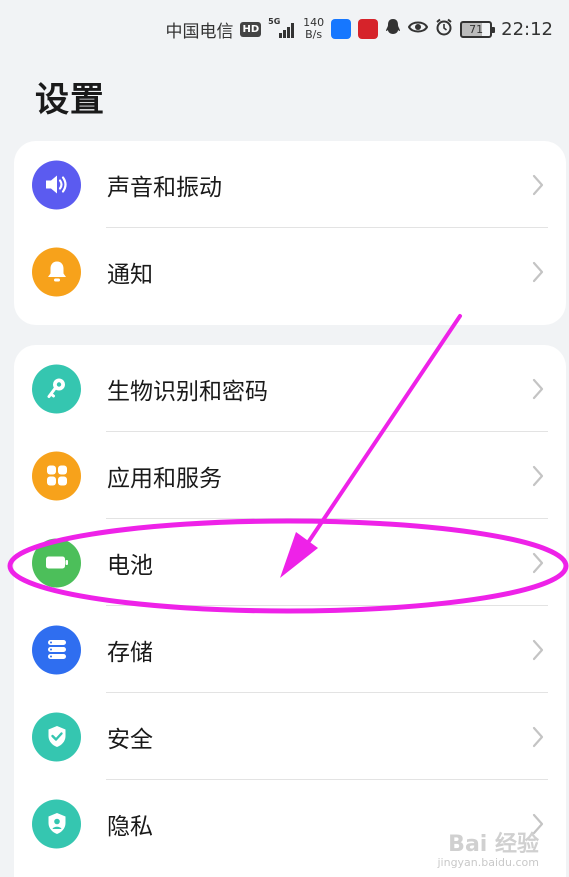 The width and height of the screenshot is (569, 877). Describe the element at coordinates (130, 565) in the screenshot. I see `settings-item-label: 电池` at that location.